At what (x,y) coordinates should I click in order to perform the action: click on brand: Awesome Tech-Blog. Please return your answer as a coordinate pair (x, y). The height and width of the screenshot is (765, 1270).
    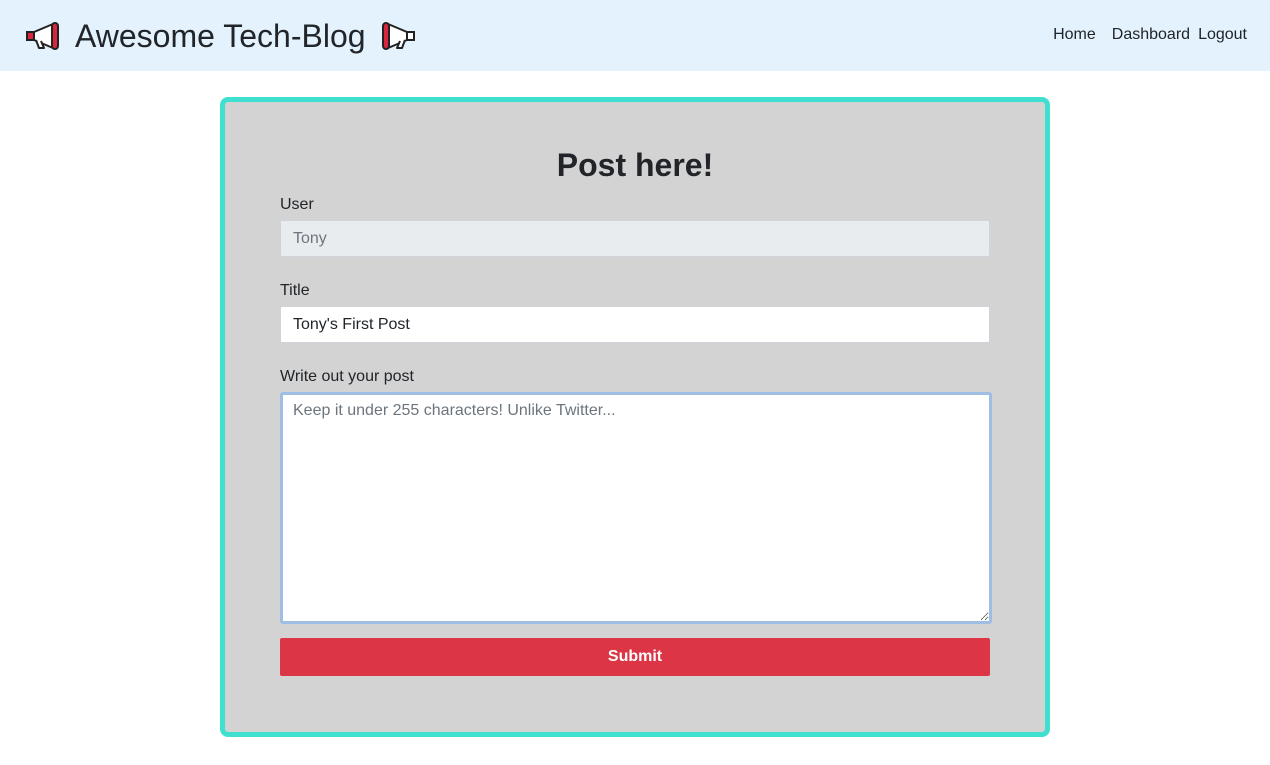
    Looking at the image, I should click on (220, 36).